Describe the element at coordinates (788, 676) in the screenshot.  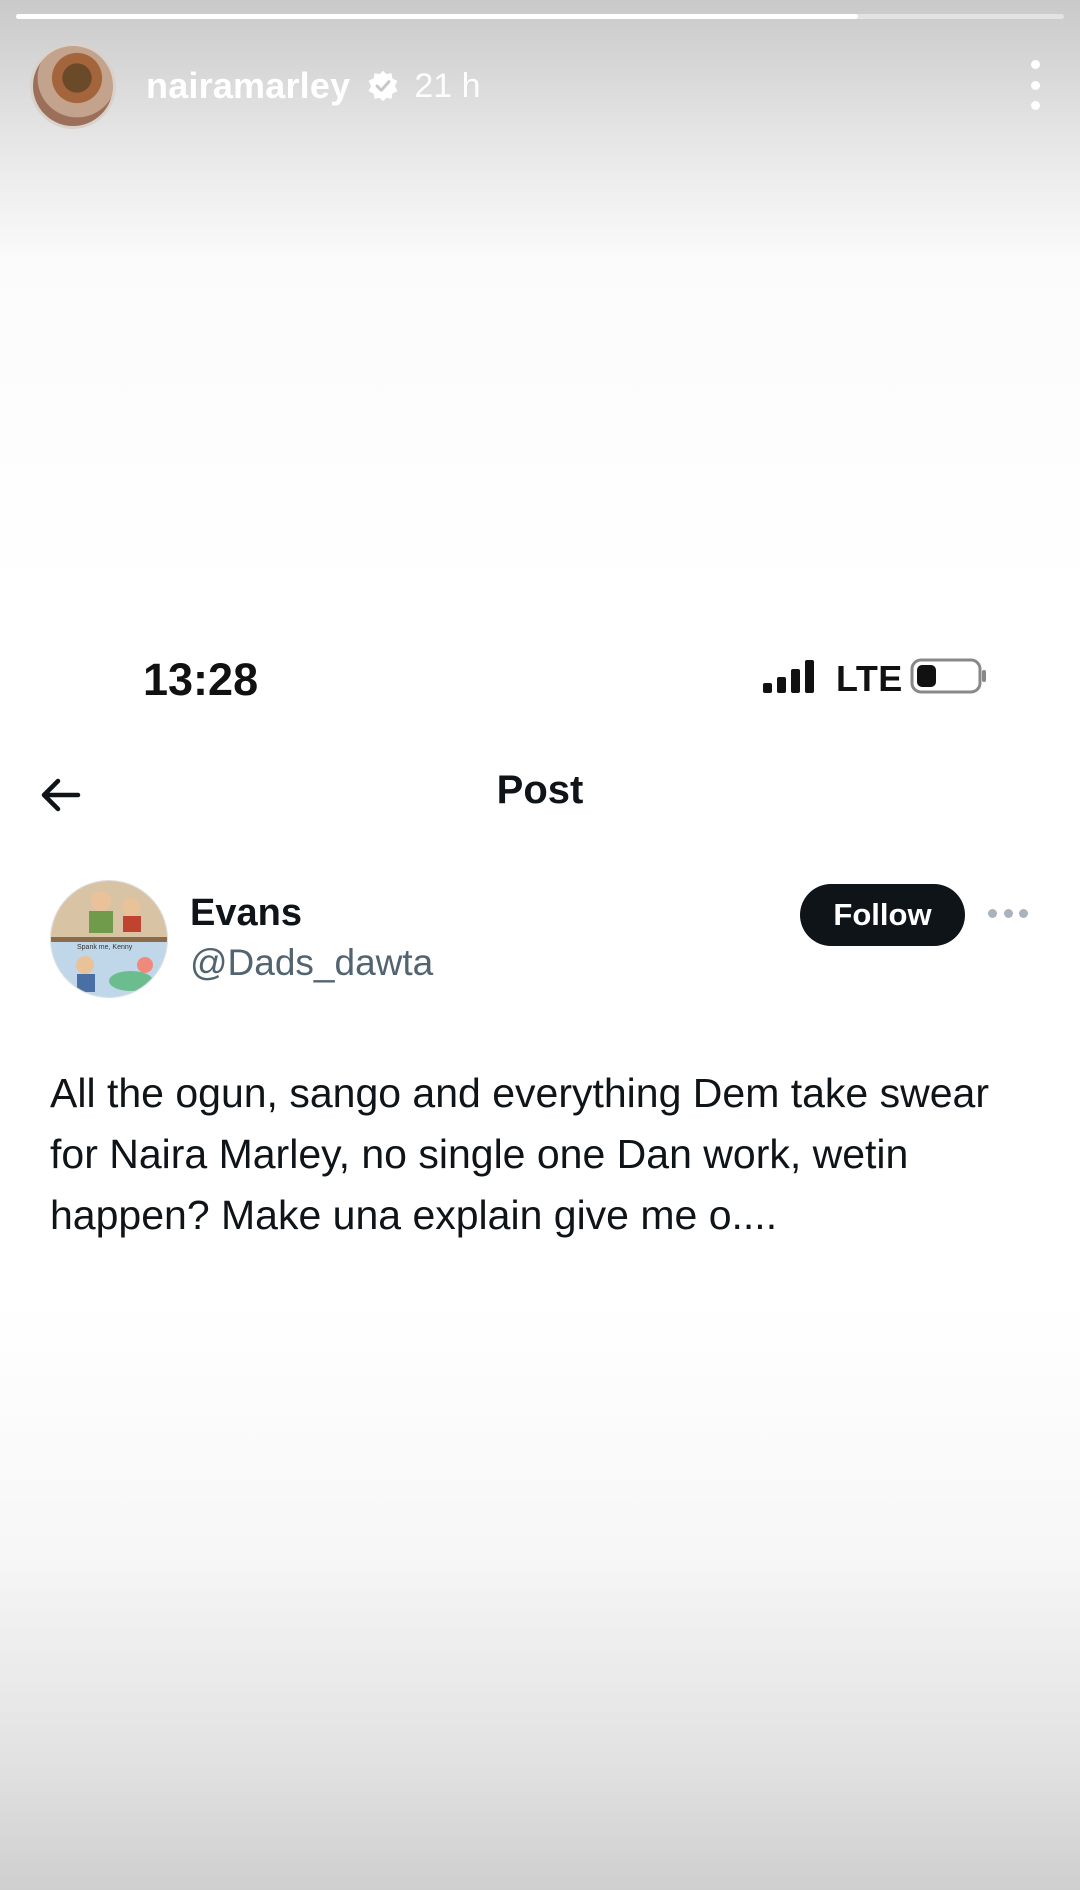
I see `signal-strength-icon` at that location.